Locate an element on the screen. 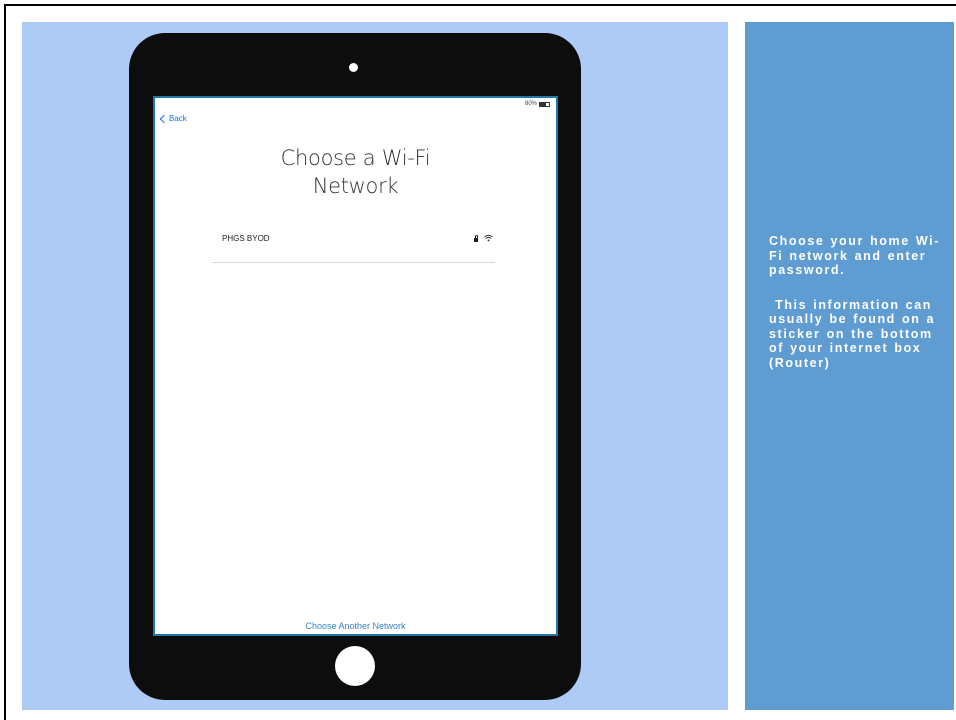  battery-percent: 80% is located at coordinates (530, 104).